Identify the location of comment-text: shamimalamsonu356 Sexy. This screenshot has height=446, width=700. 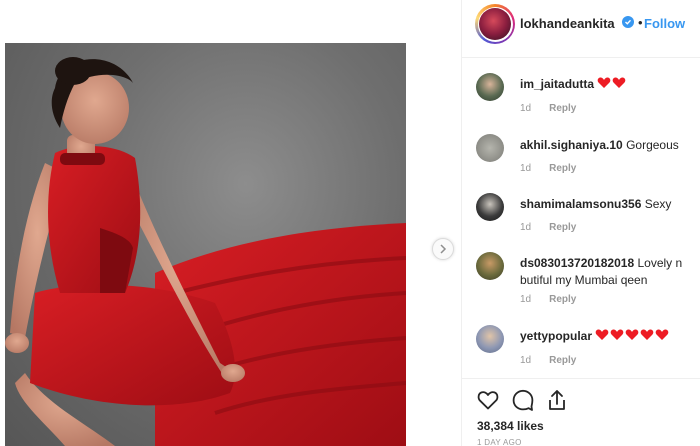
(608, 204).